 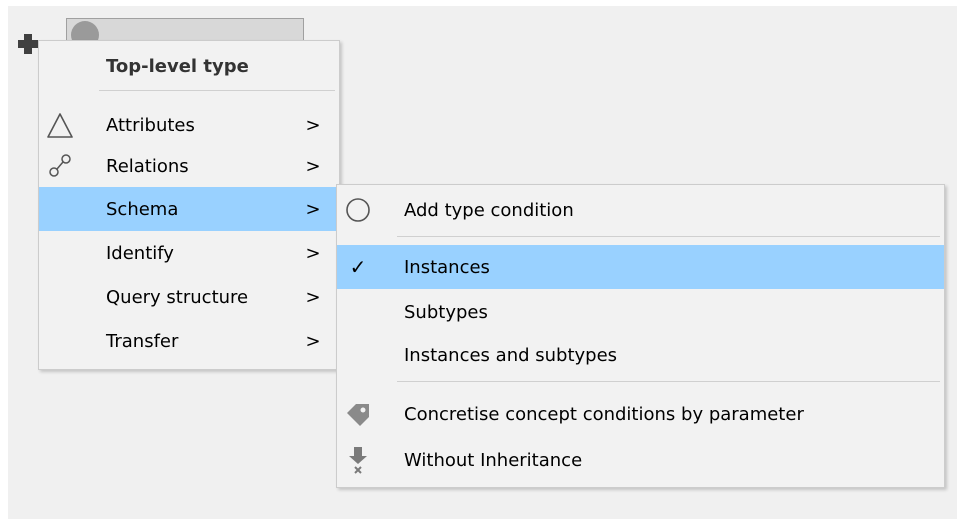 What do you see at coordinates (189, 253) in the screenshot?
I see `menu-item-identify: Identify >` at bounding box center [189, 253].